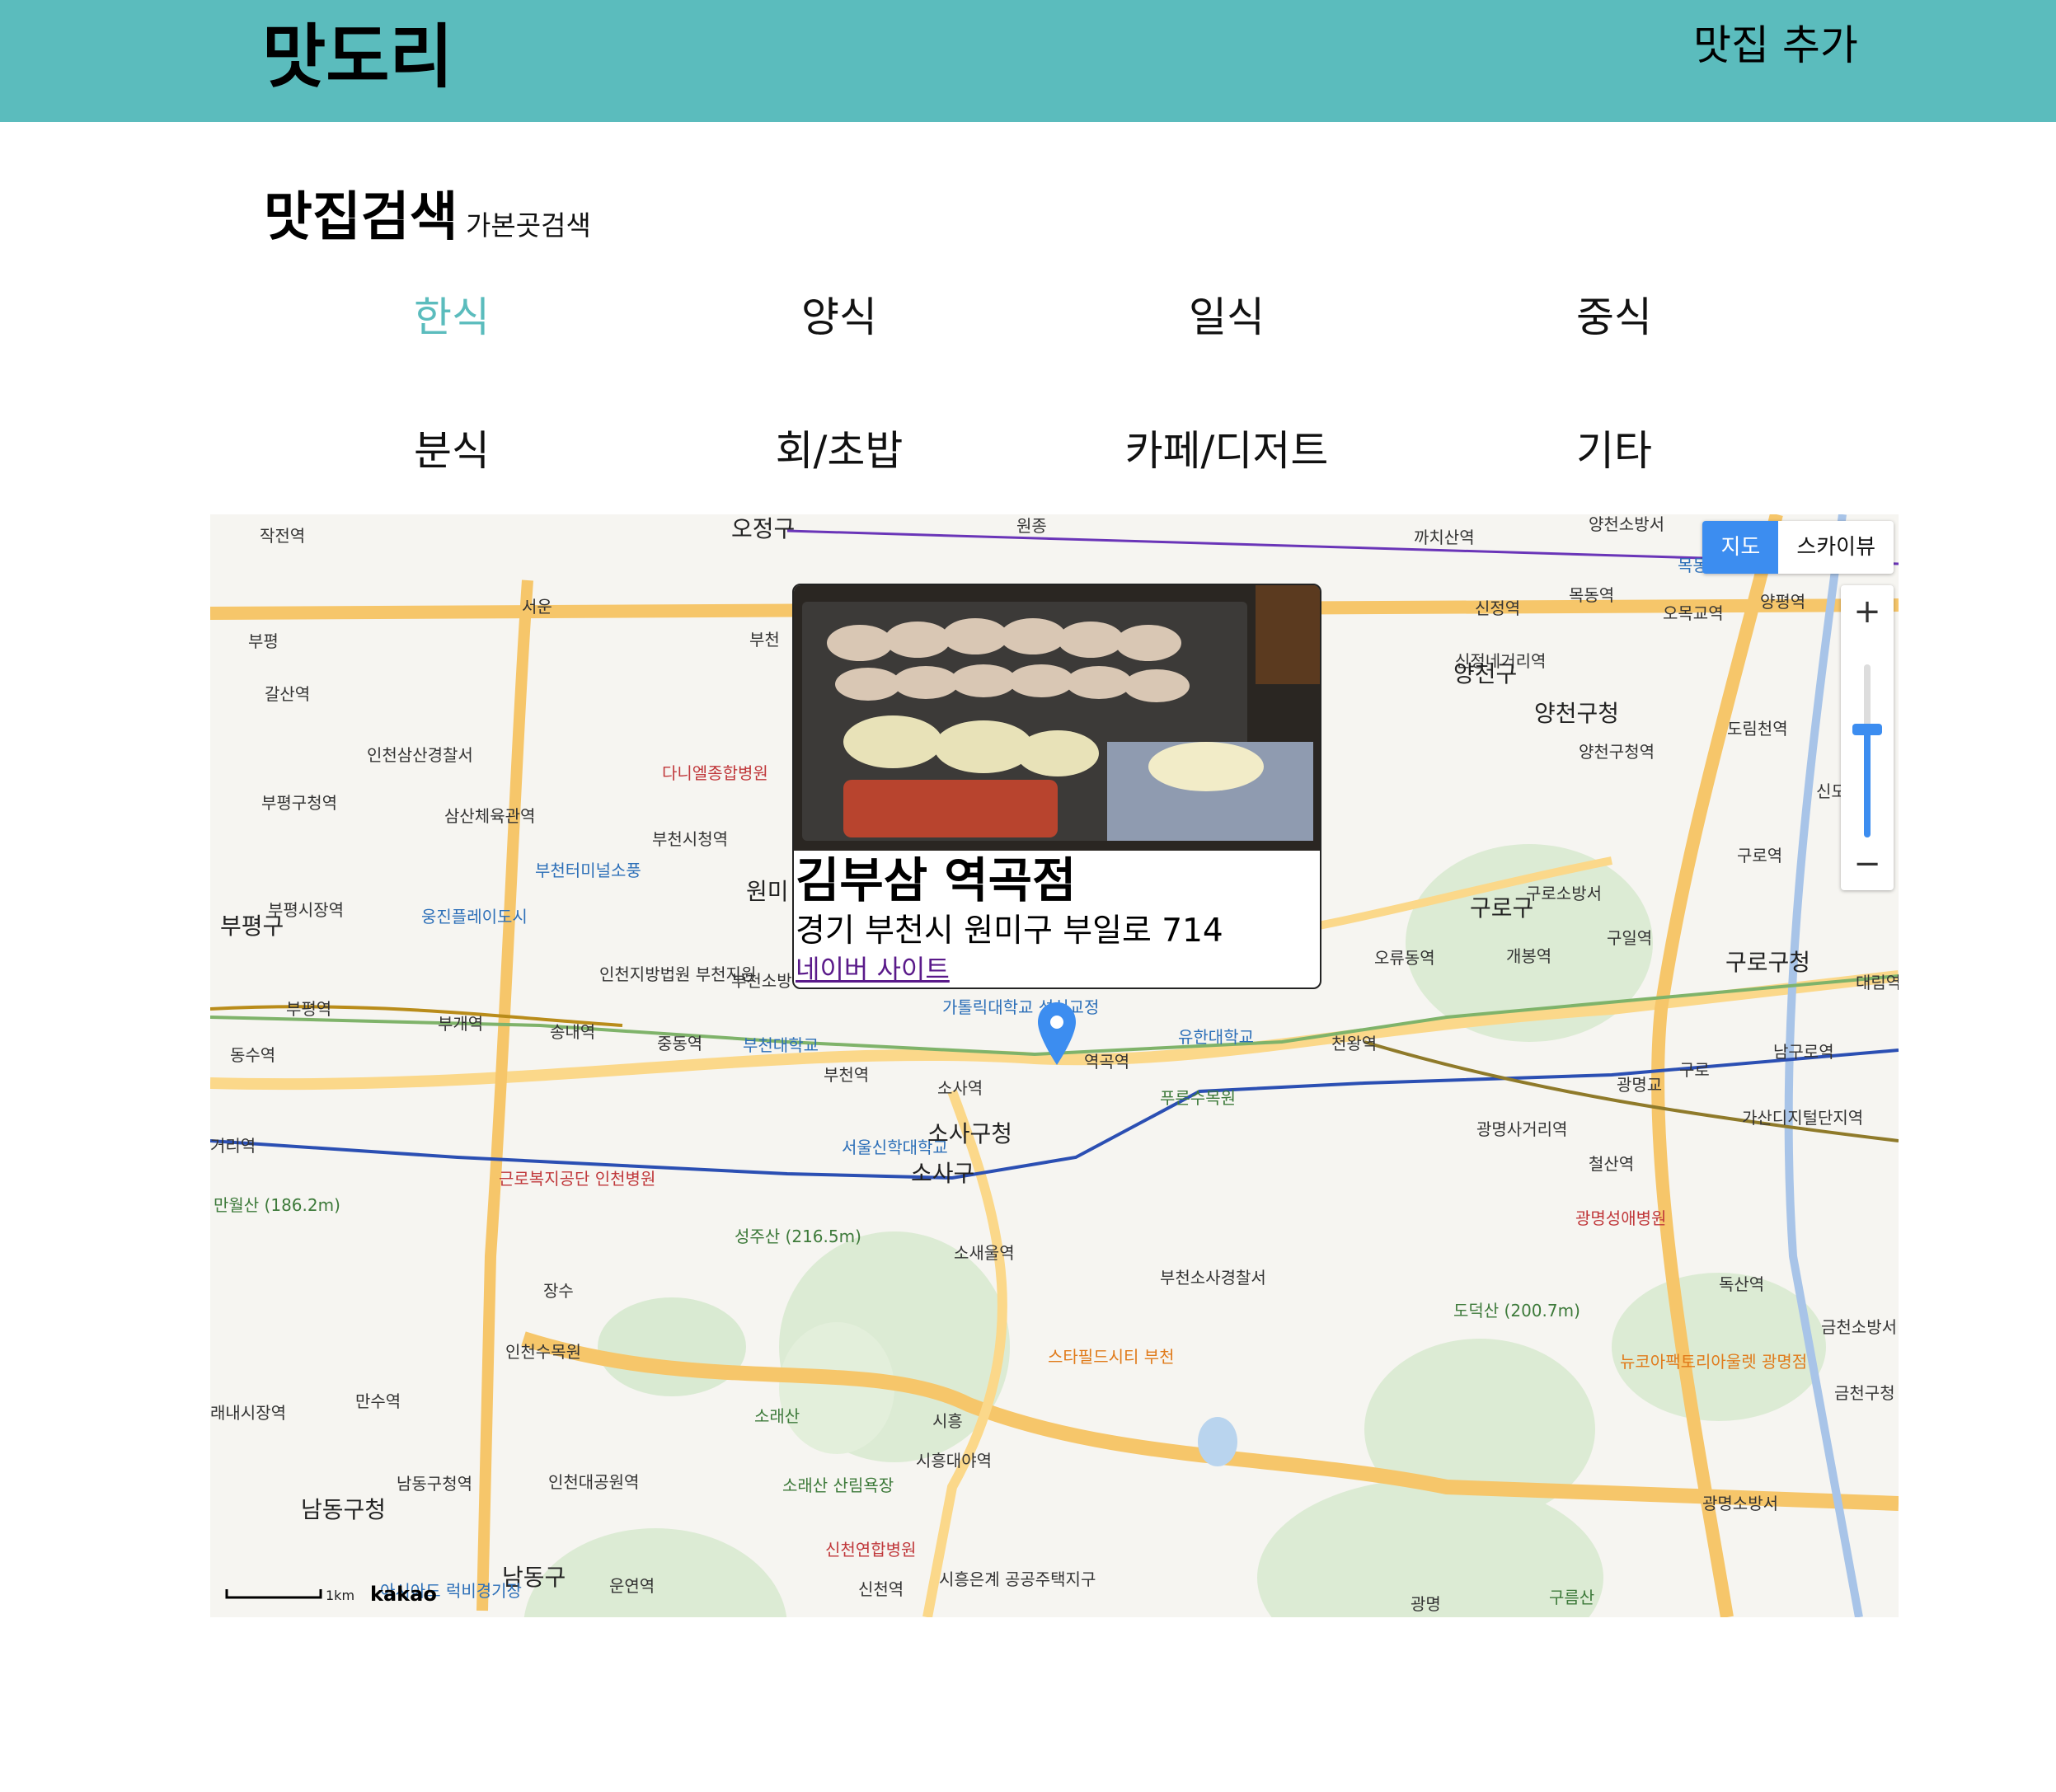 The image size is (2056, 1792). Describe the element at coordinates (537, 607) in the screenshot. I see `map-label: 서운` at that location.